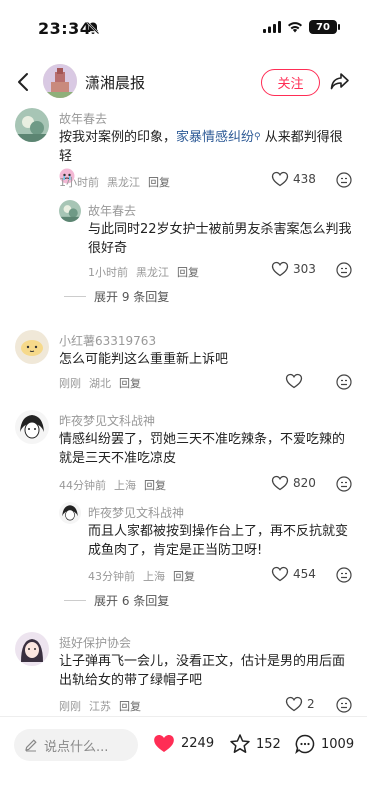  I want to click on bell-mute-icon, so click(93, 28).